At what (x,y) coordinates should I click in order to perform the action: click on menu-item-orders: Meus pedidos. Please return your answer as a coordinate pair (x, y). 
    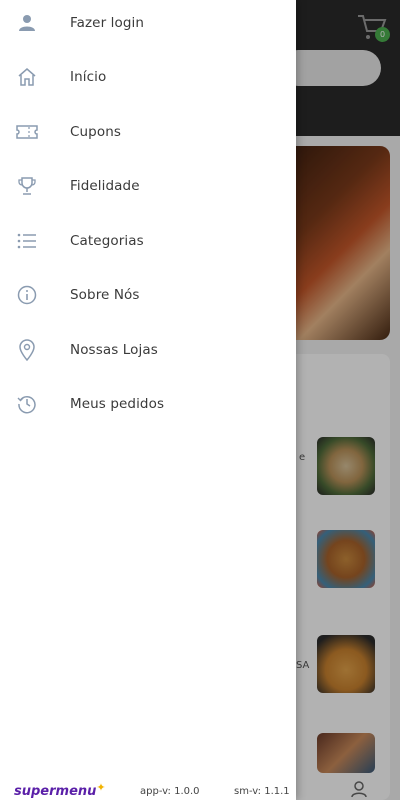
    Looking at the image, I should click on (148, 404).